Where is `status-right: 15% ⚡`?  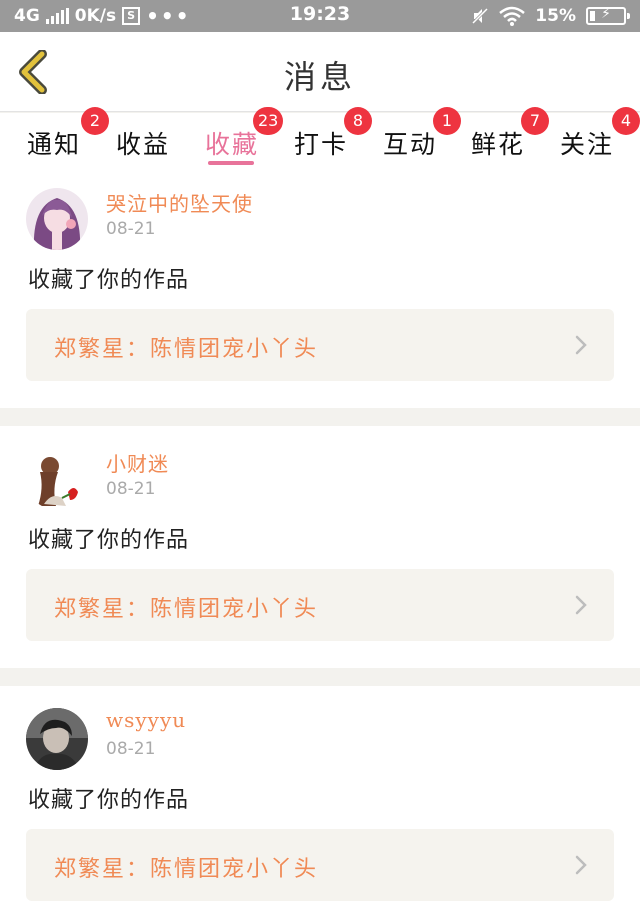
status-right: 15% ⚡ is located at coordinates (550, 16).